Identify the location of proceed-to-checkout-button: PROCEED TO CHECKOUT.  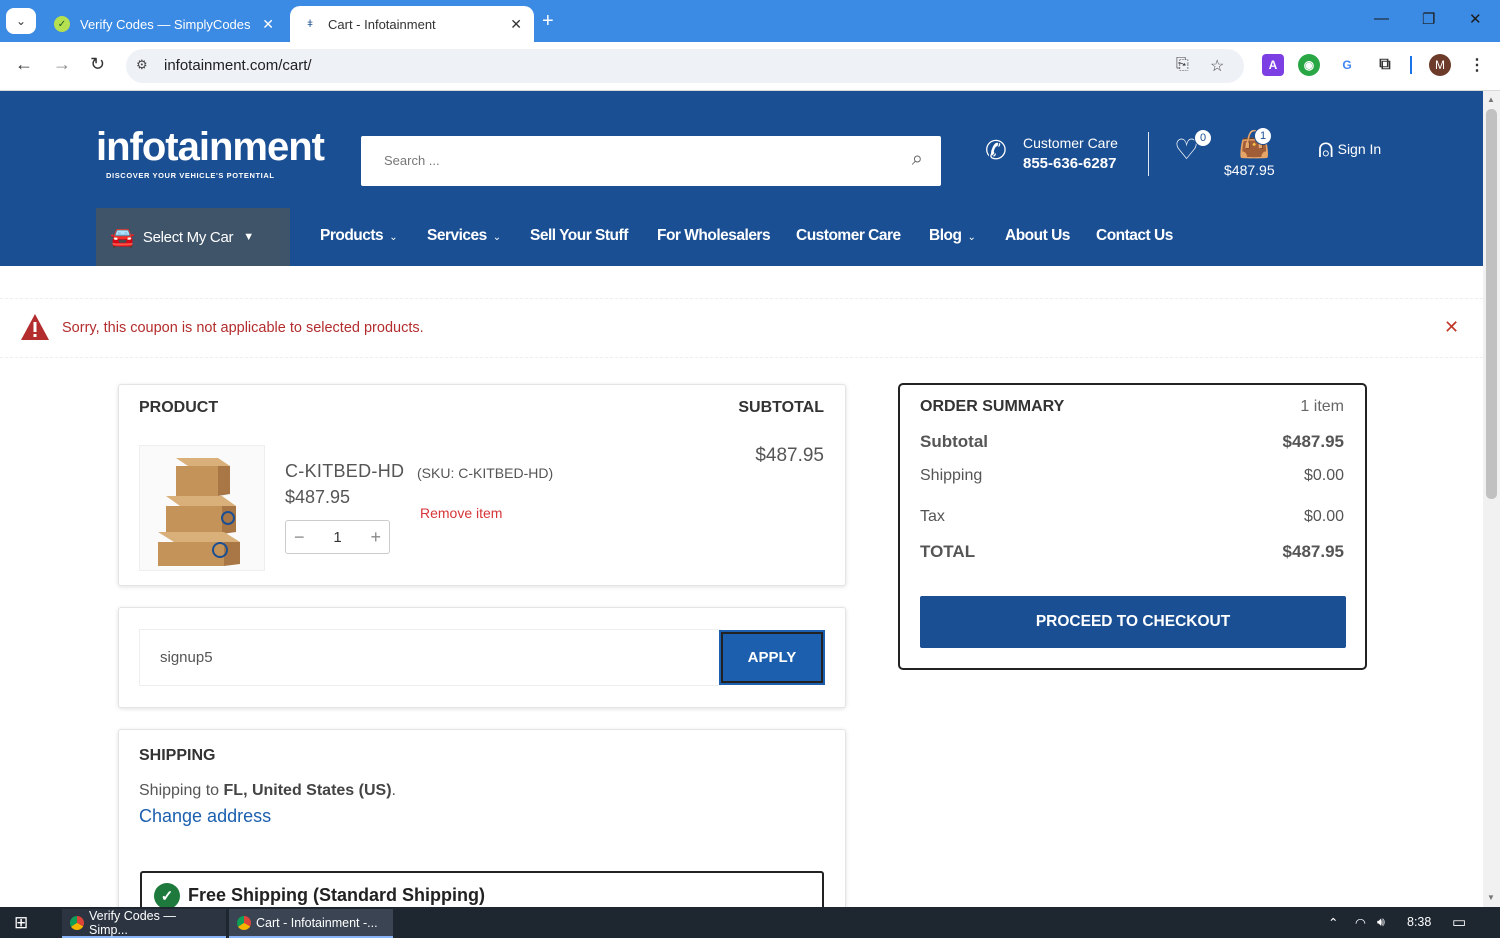
(1133, 622).